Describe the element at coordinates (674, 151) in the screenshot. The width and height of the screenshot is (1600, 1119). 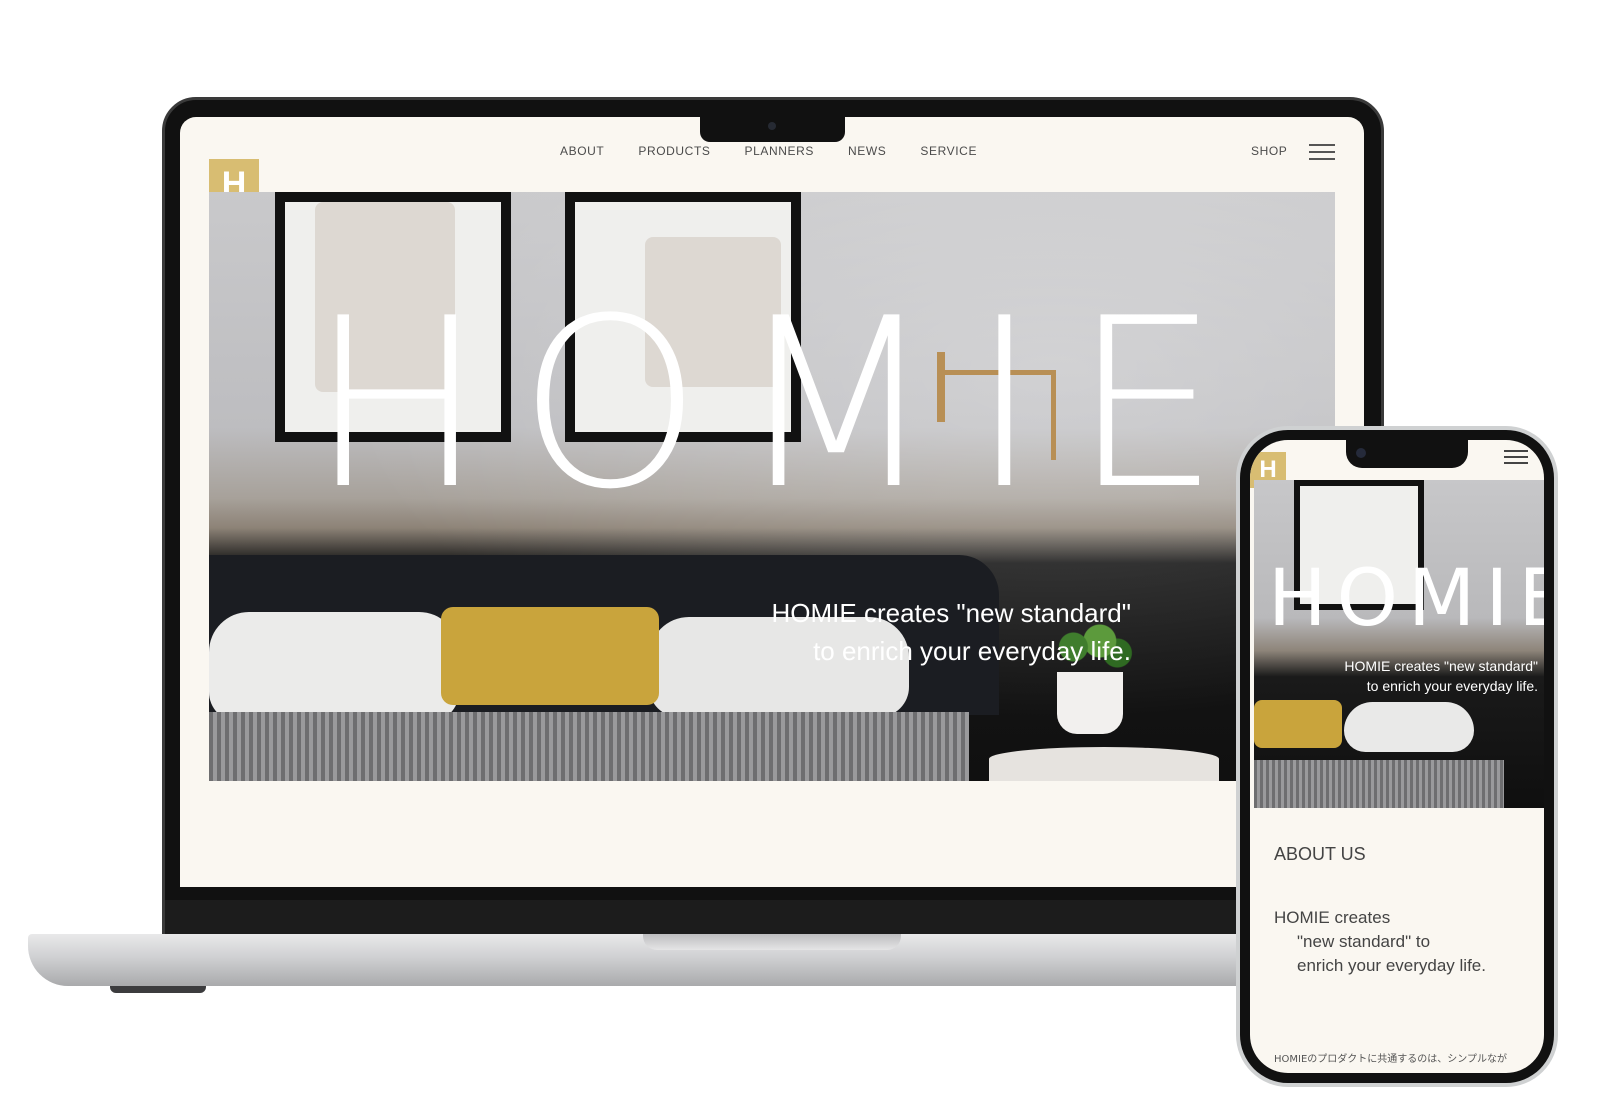
I see `nav-item-products: PRODUCTS` at that location.